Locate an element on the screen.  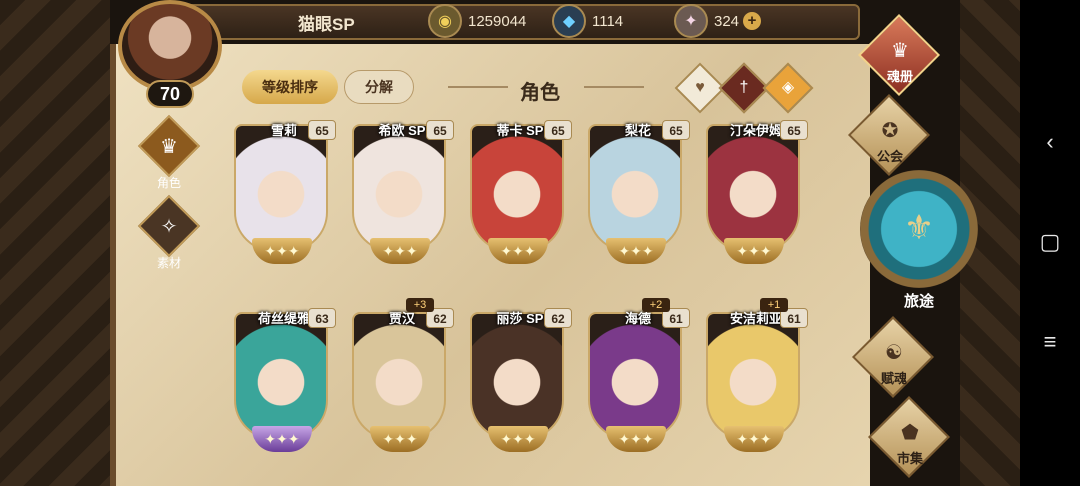
upgrade-bonus-badge: +3 is located at coordinates (420, 305).